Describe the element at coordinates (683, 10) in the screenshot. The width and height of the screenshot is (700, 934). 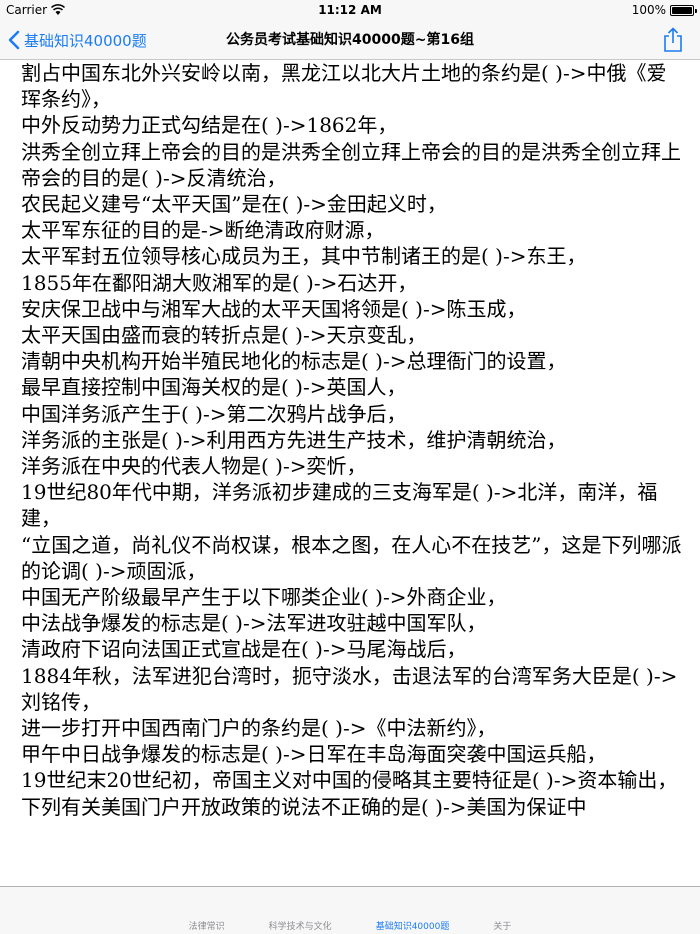
I see `battery-icon` at that location.